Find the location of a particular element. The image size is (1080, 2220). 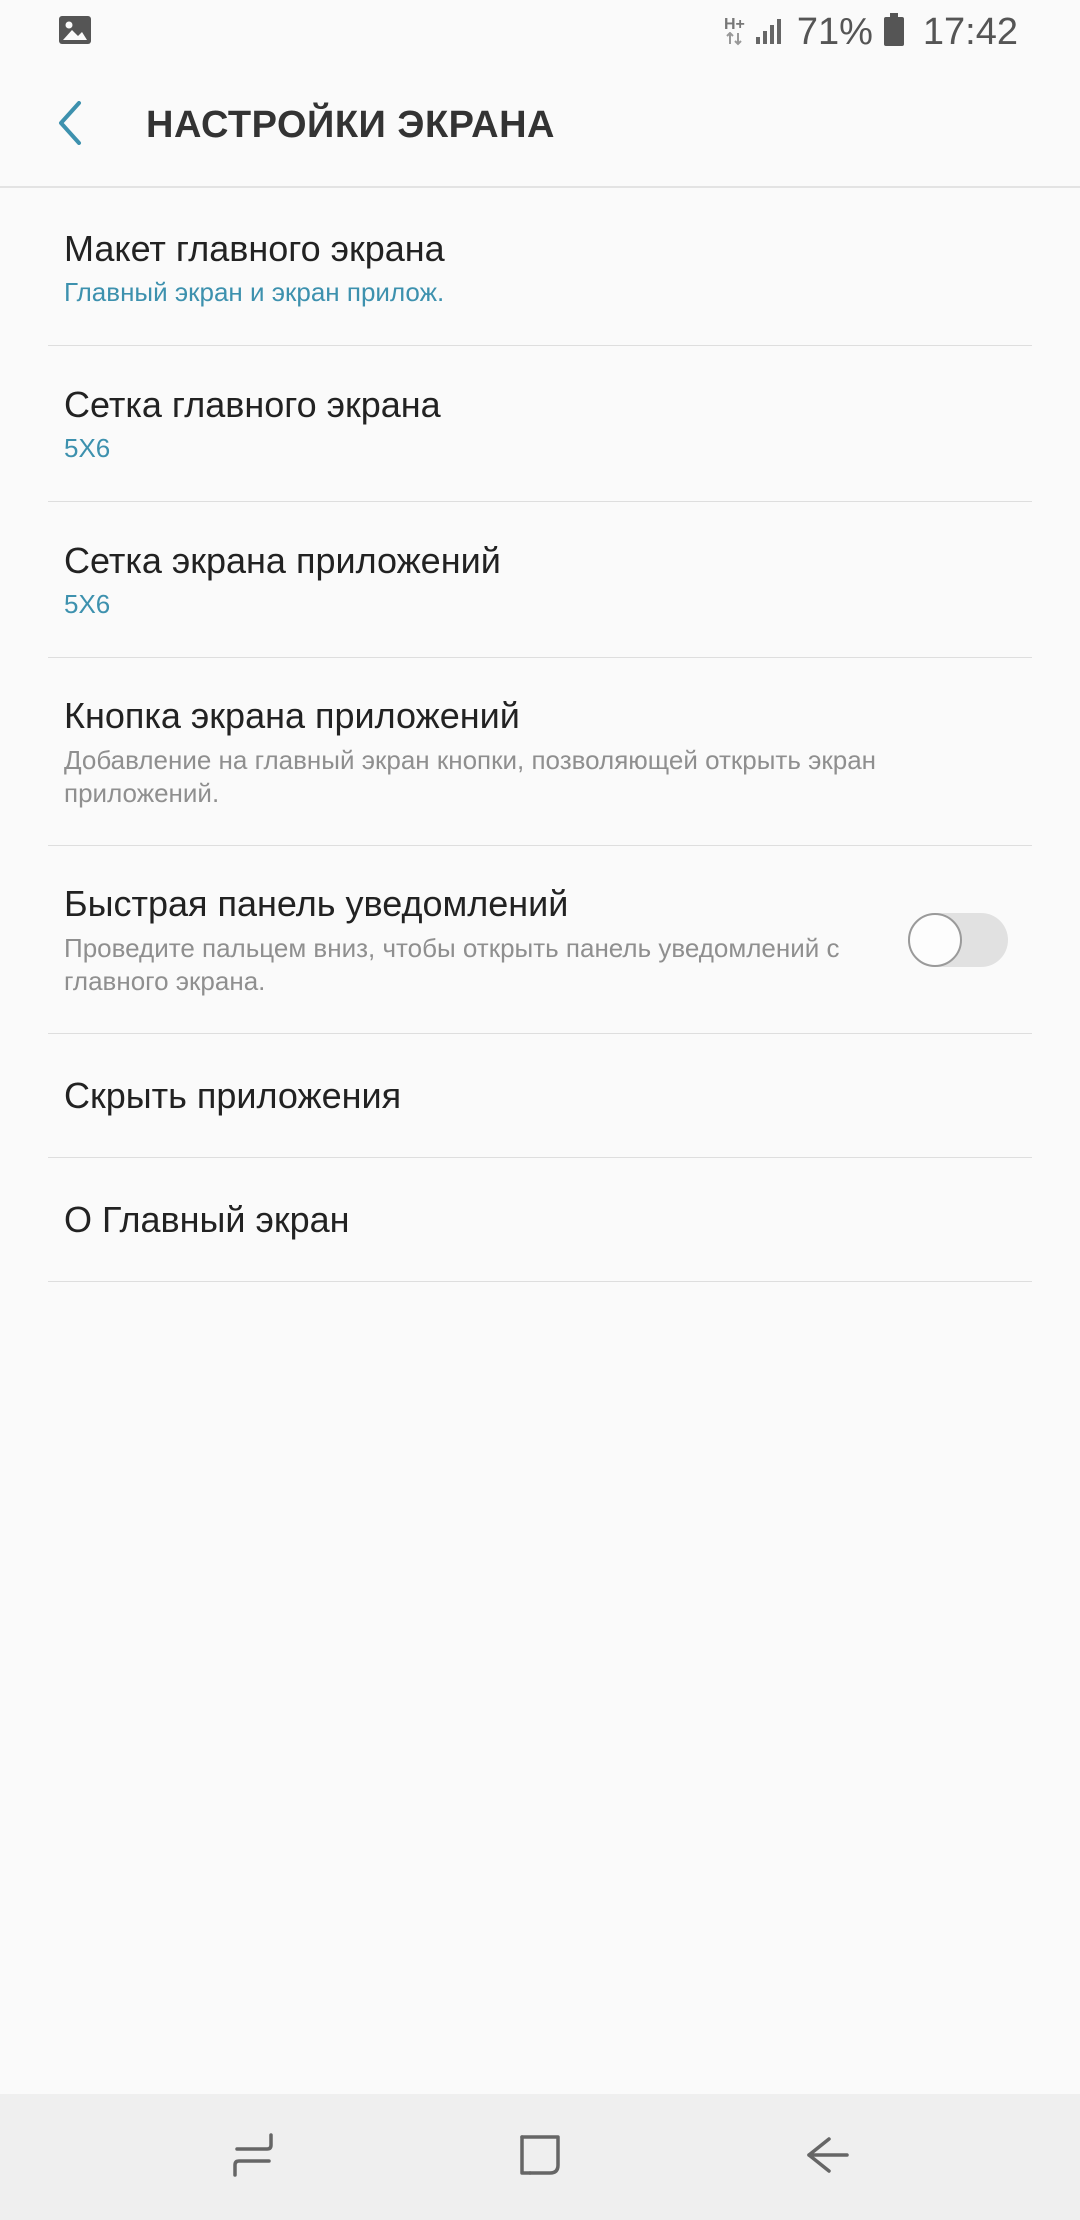

battery-icon is located at coordinates (894, 32).